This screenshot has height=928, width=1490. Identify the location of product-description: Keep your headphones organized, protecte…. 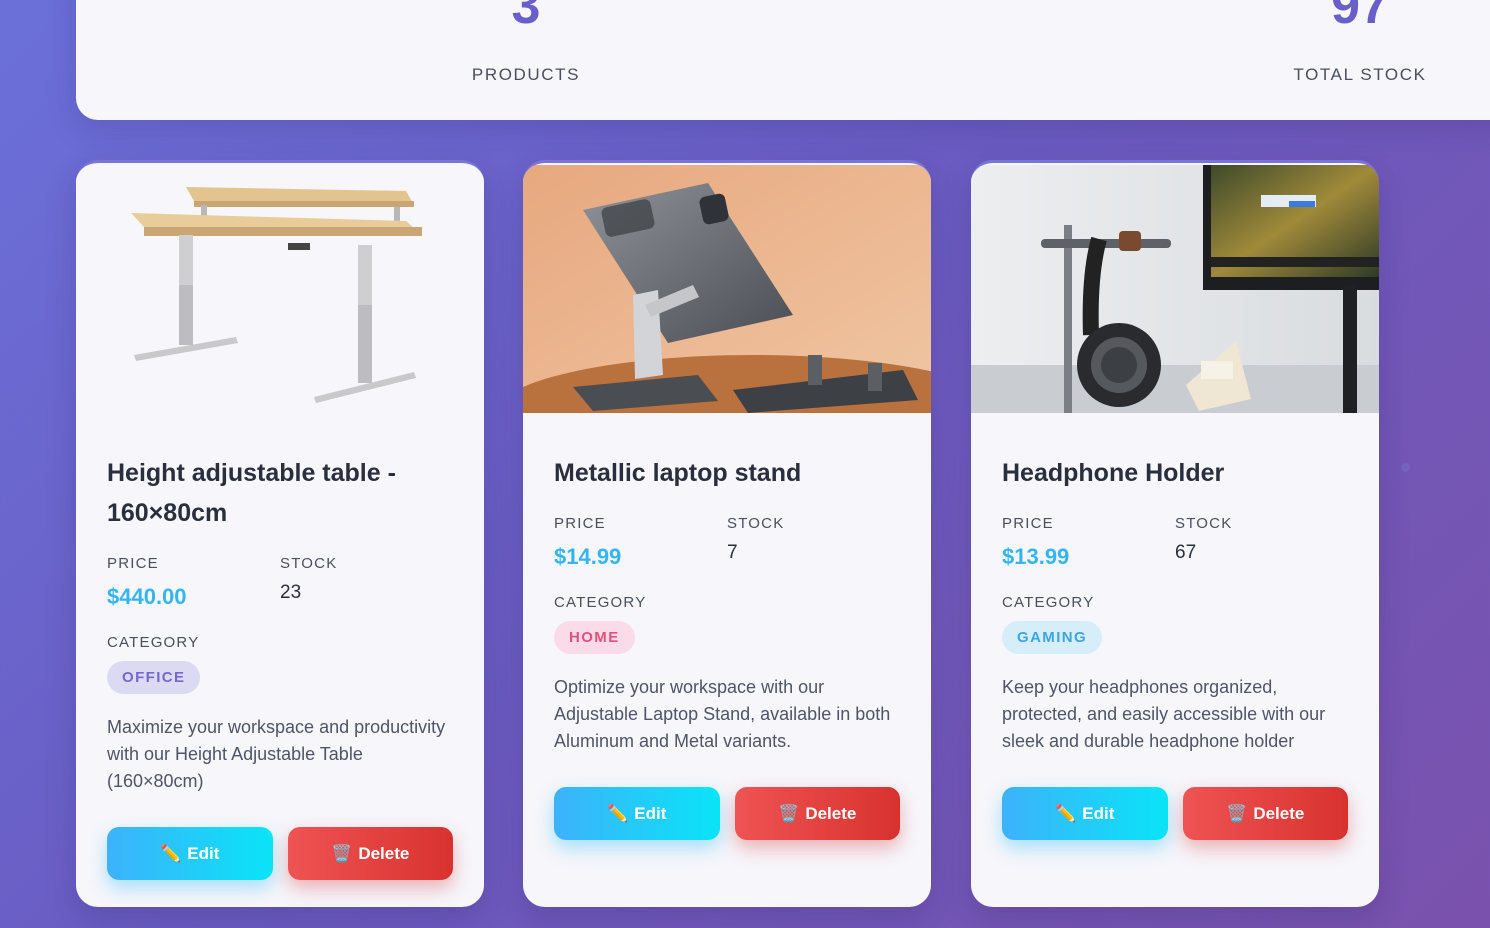
(1164, 714).